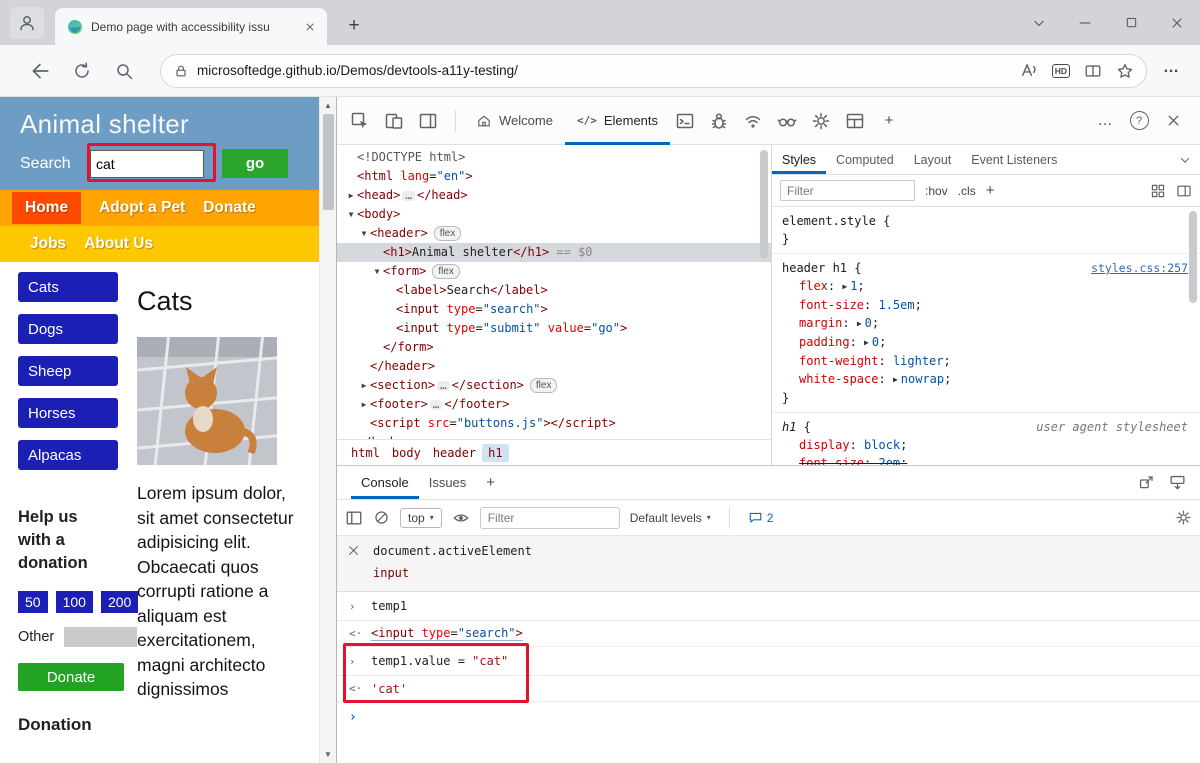 The height and width of the screenshot is (763, 1200). What do you see at coordinates (40, 71) in the screenshot?
I see `back-button` at bounding box center [40, 71].